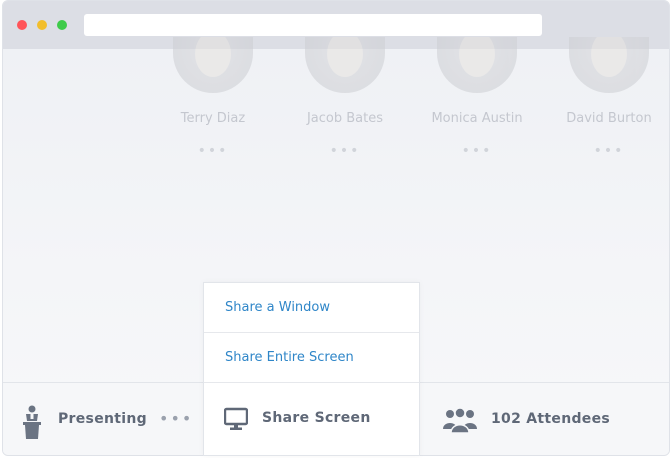  I want to click on participant-name: Monica Austin, so click(477, 118).